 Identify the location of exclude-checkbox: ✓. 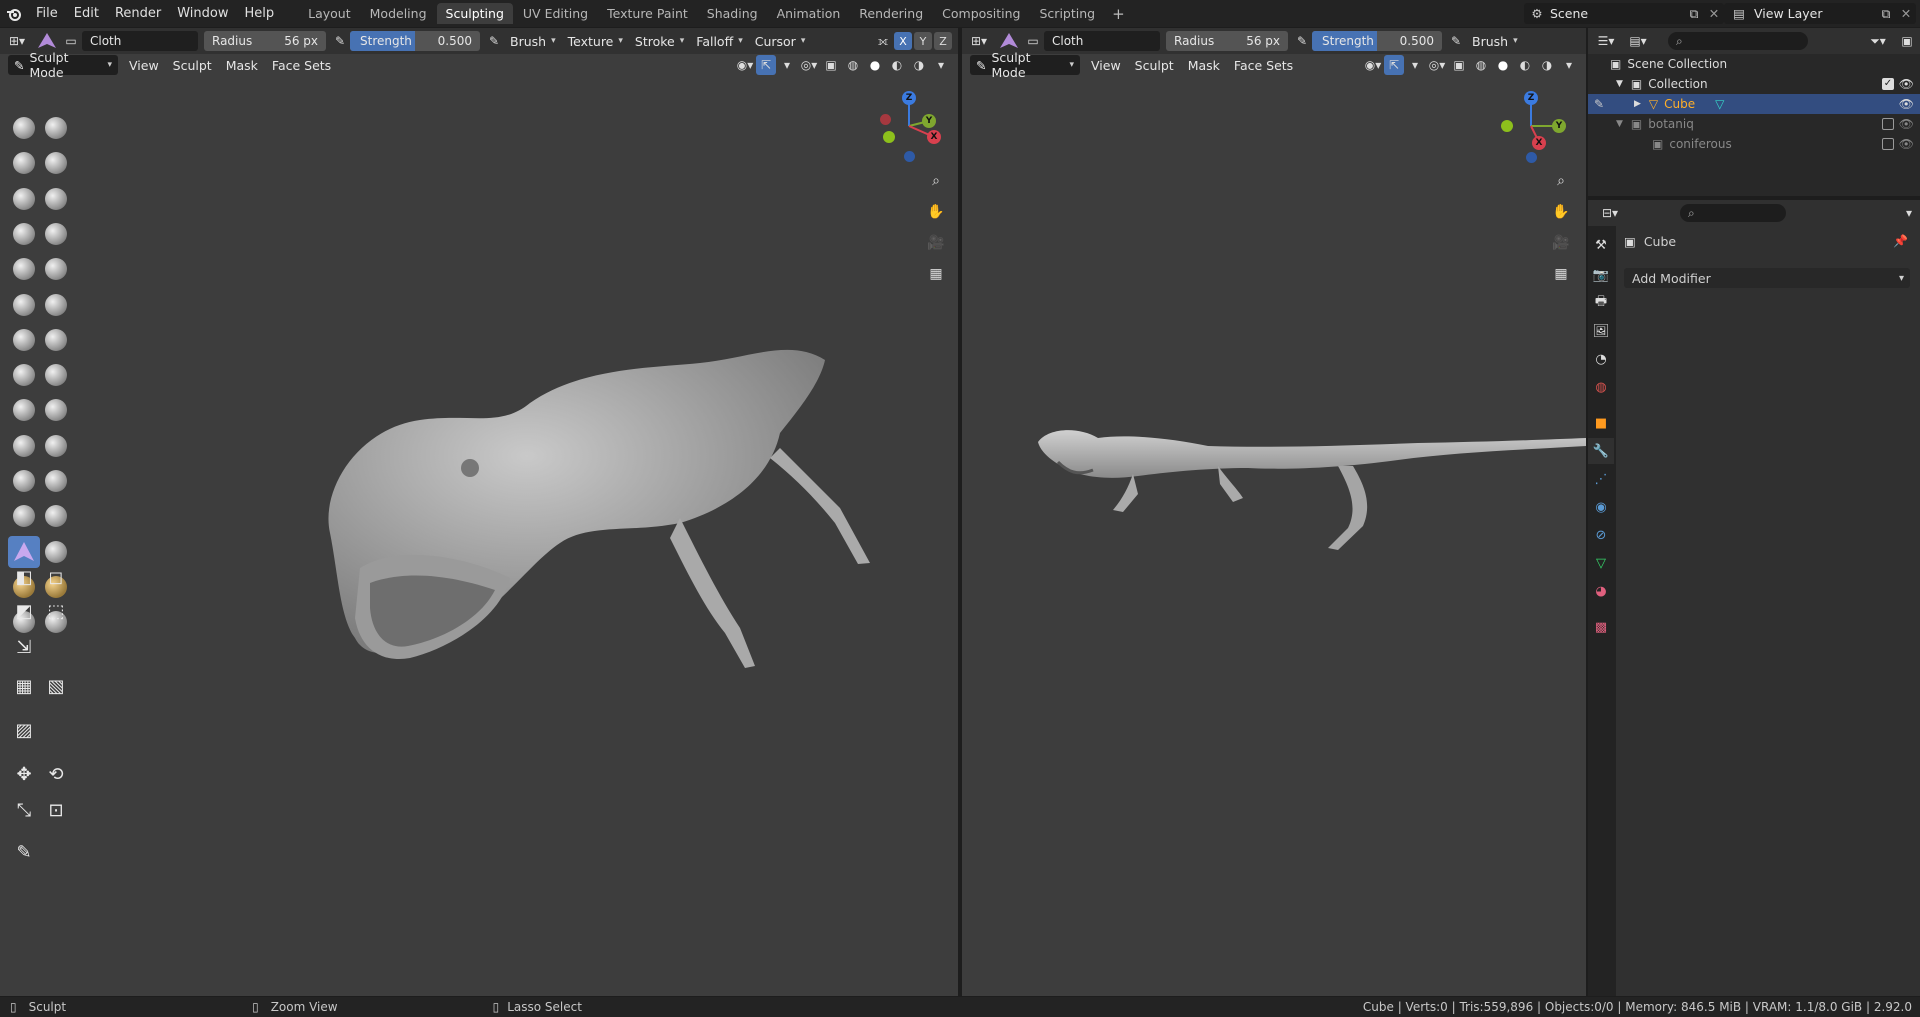
(1888, 84).